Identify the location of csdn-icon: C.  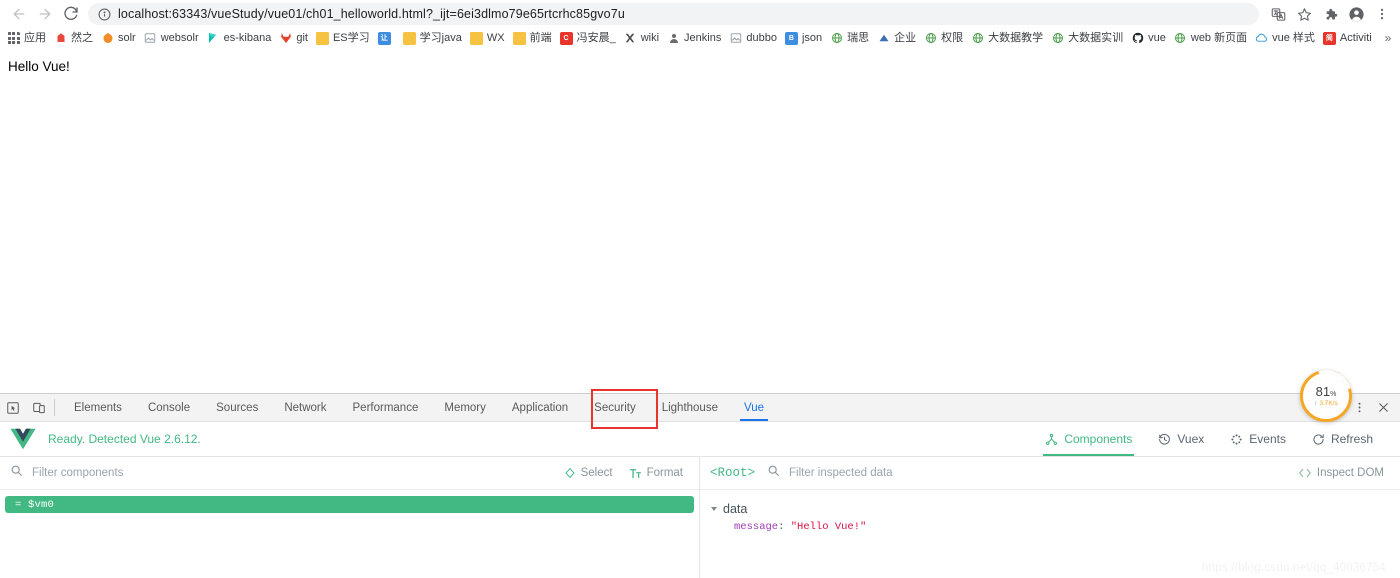
(566, 38).